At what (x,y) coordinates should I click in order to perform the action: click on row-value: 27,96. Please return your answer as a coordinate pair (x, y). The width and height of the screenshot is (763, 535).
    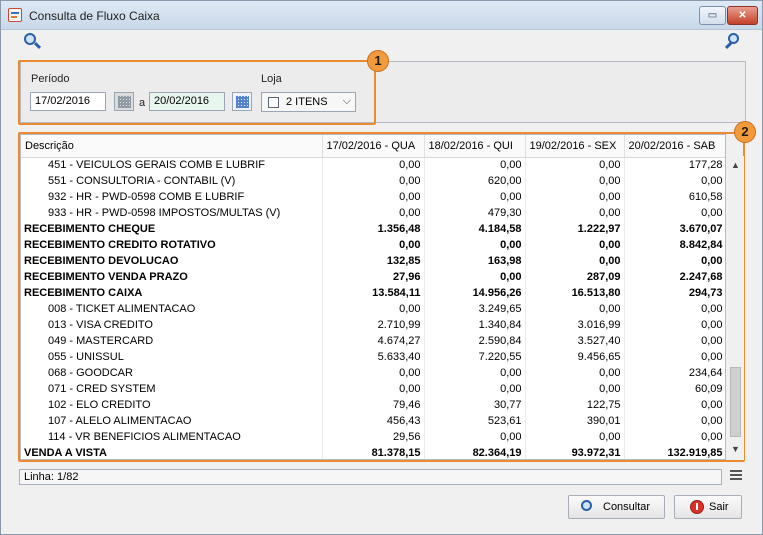
    Looking at the image, I should click on (373, 277).